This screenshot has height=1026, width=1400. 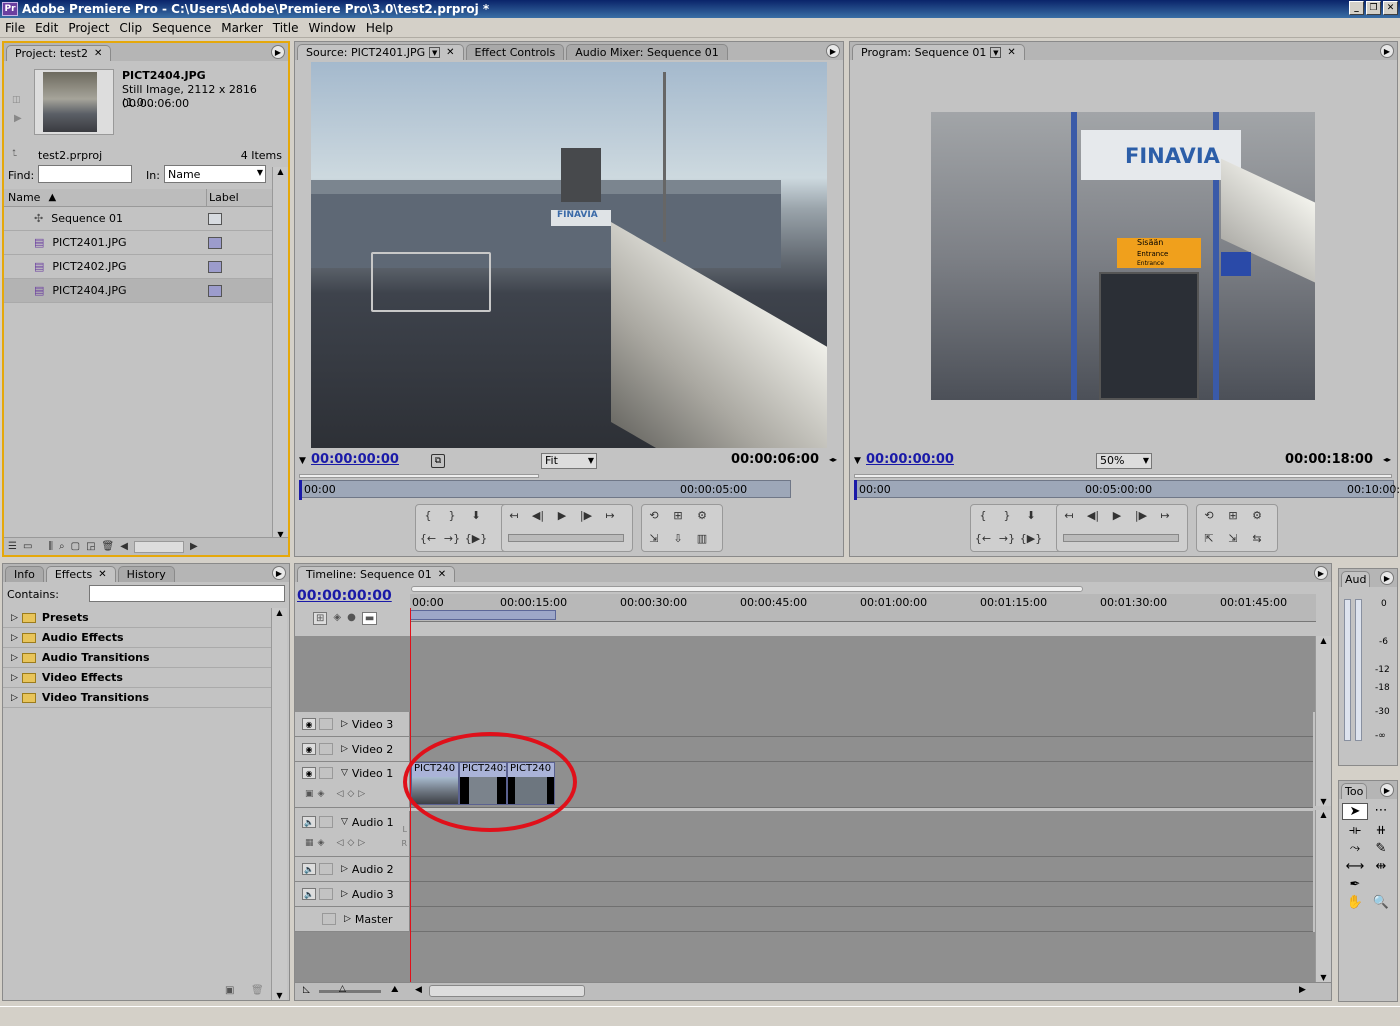 What do you see at coordinates (1233, 538) in the screenshot?
I see `extract-icon: ⇲` at bounding box center [1233, 538].